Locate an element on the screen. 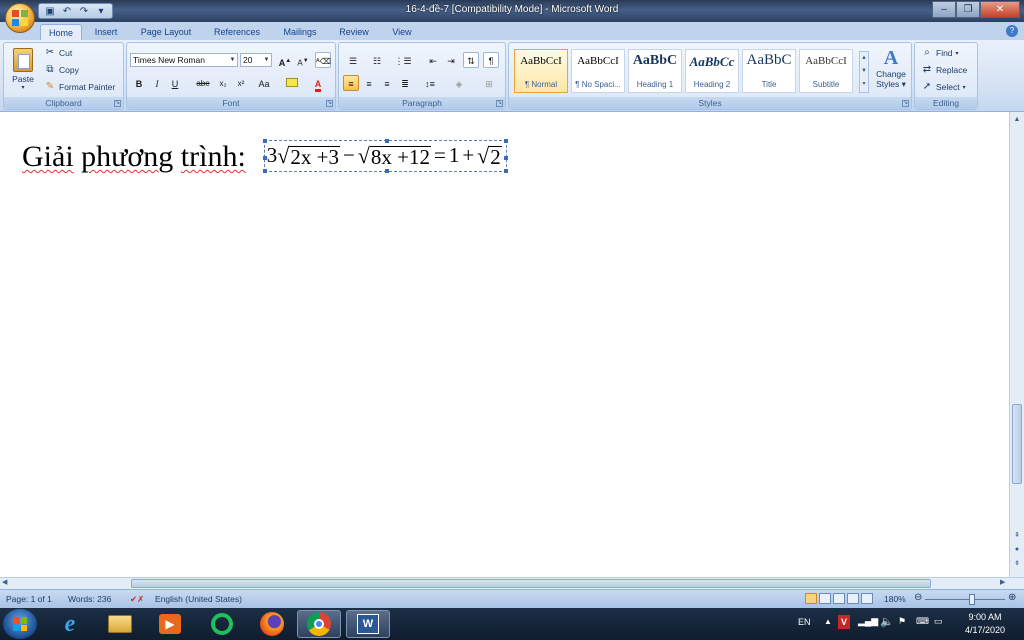 This screenshot has height=640, width=1024. align-right-button: ≡ is located at coordinates (387, 83).